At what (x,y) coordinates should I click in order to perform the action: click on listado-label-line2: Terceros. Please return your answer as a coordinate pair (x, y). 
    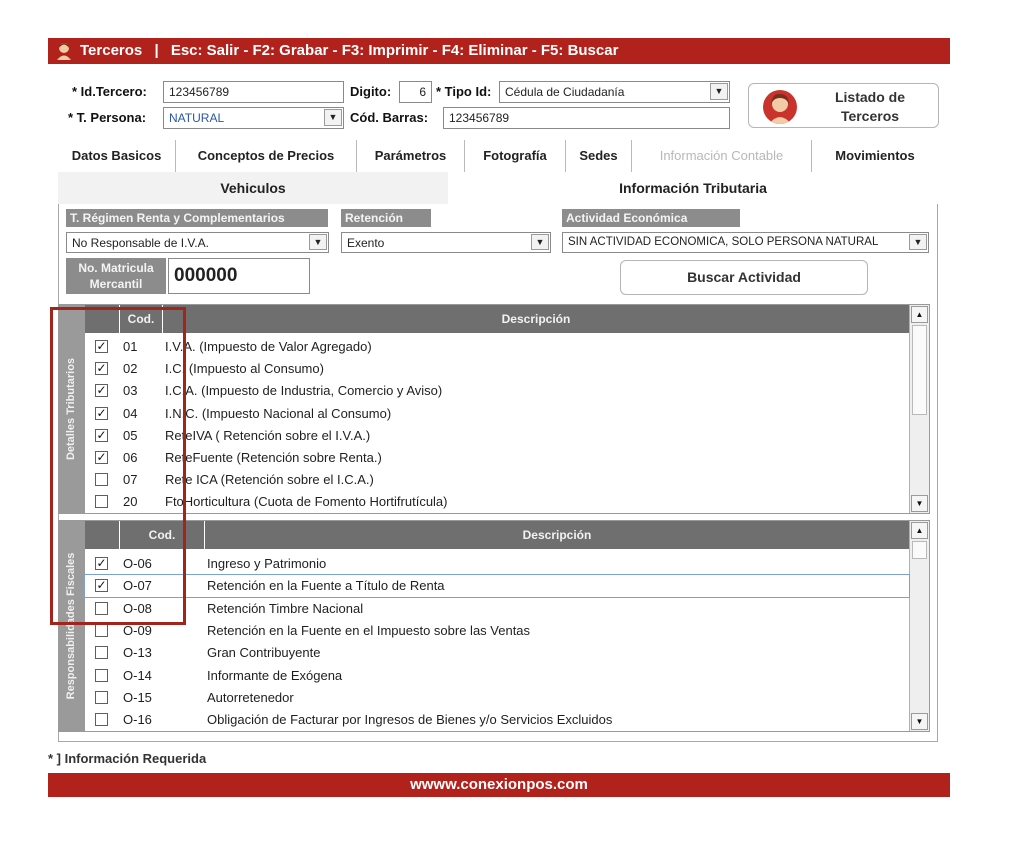
    Looking at the image, I should click on (870, 116).